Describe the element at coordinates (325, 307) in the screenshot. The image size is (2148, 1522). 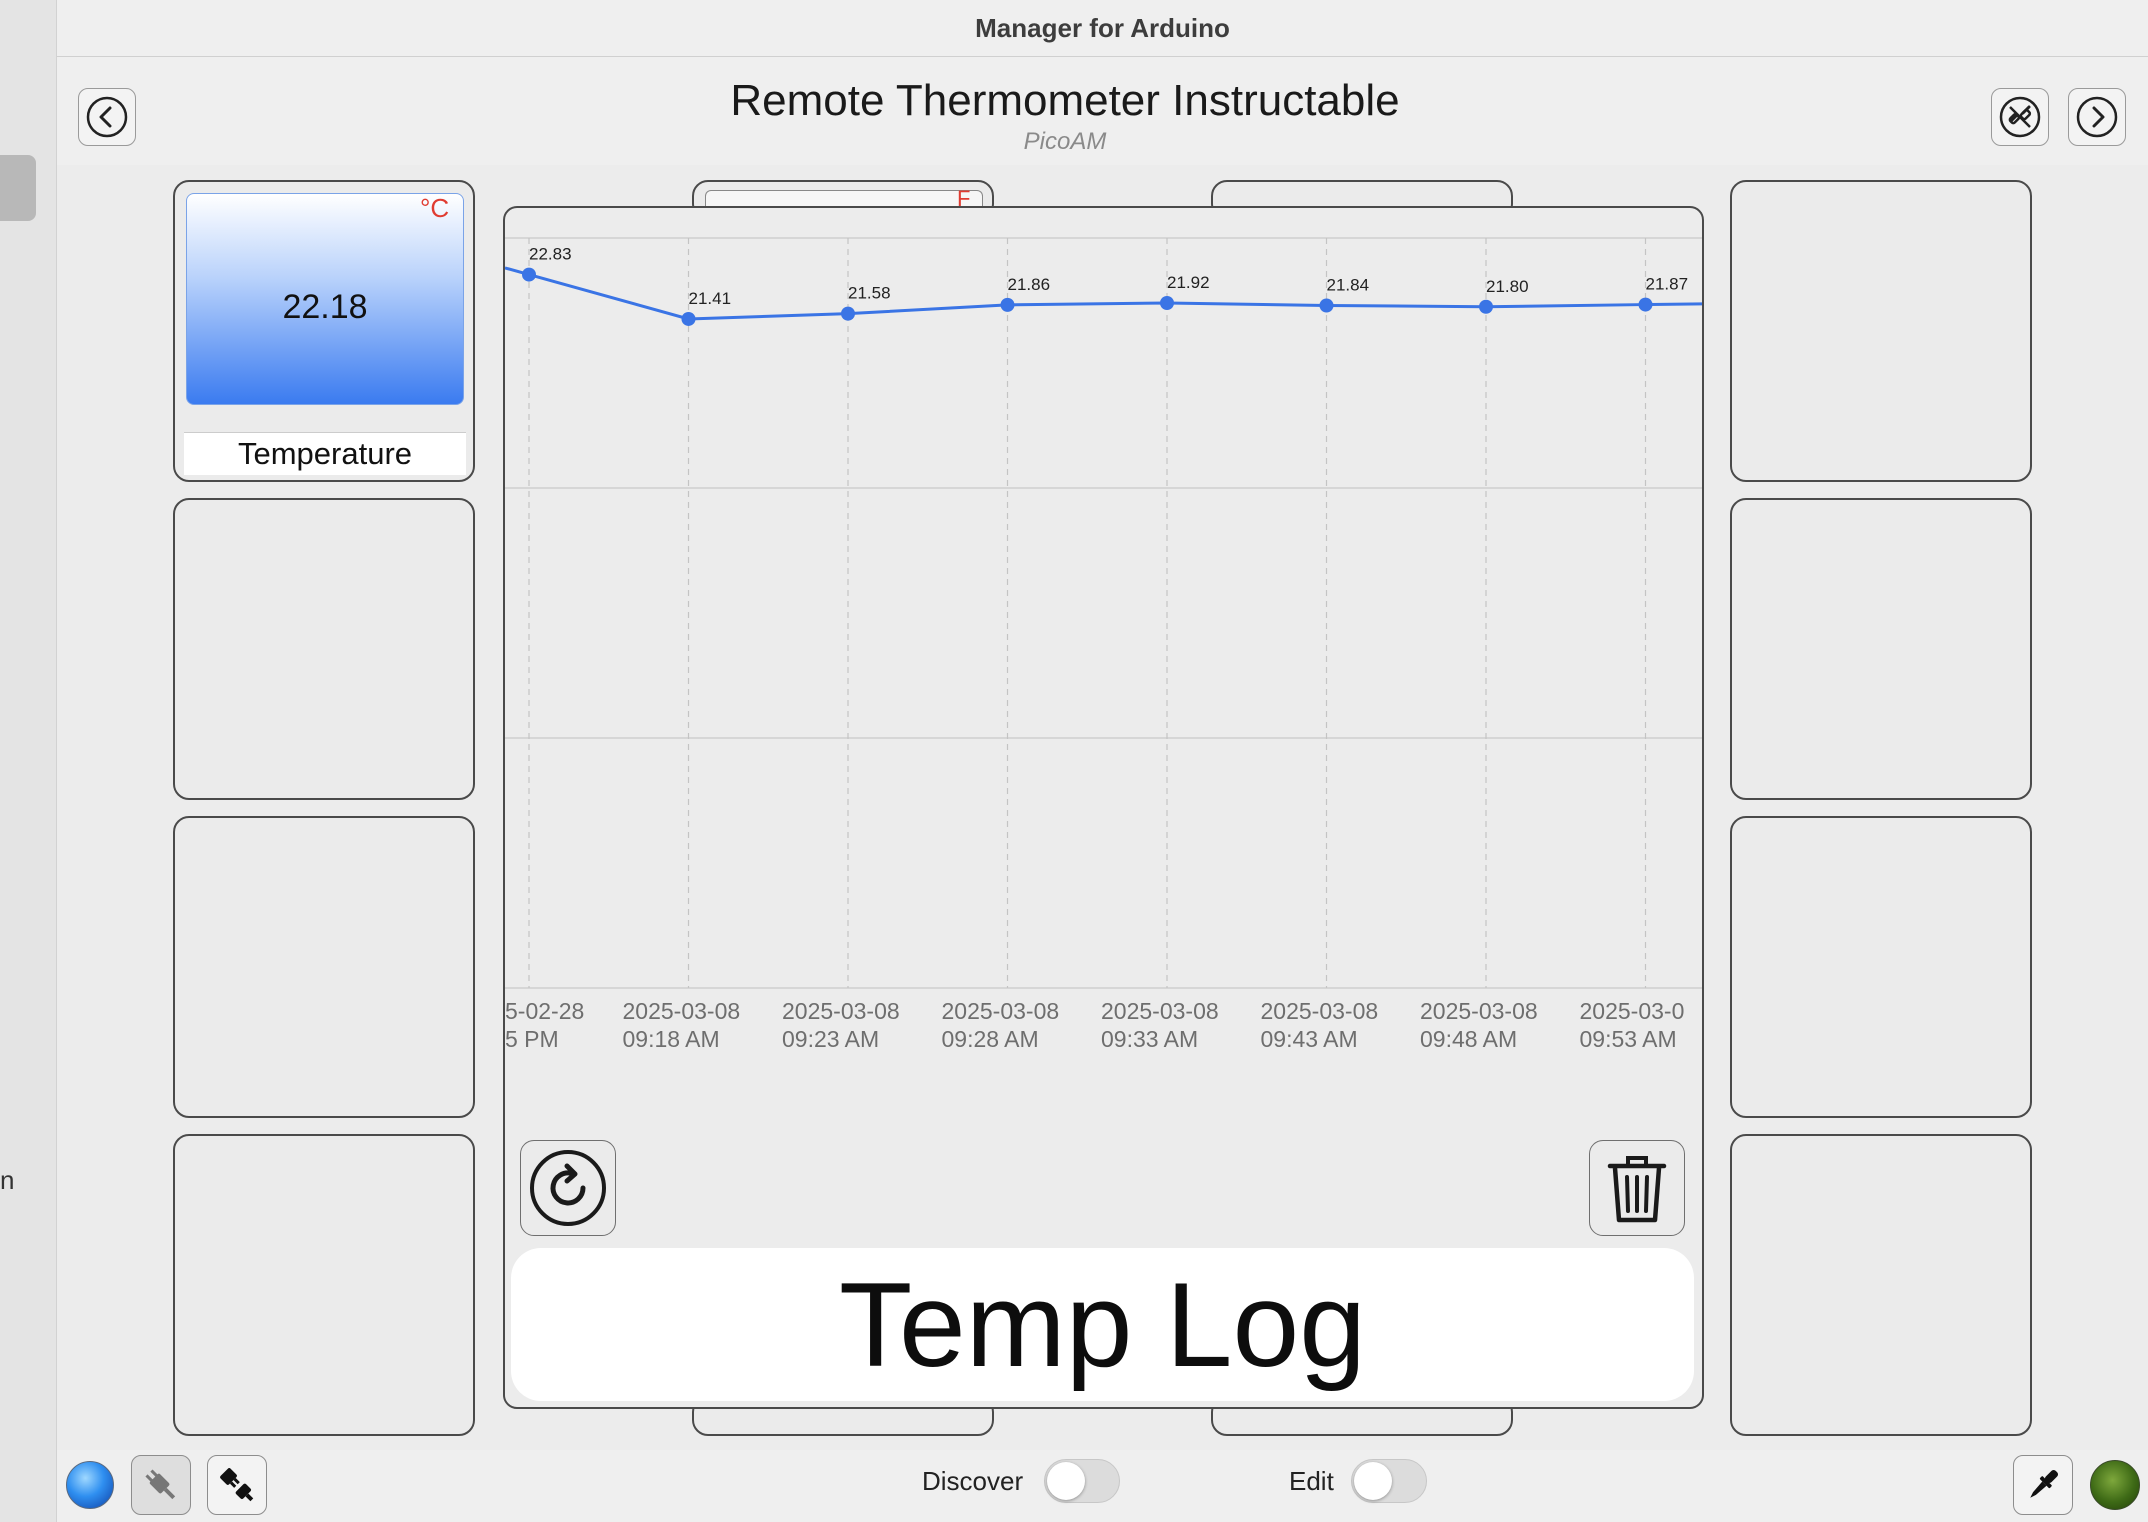
I see `temperature-value: 22.18` at that location.